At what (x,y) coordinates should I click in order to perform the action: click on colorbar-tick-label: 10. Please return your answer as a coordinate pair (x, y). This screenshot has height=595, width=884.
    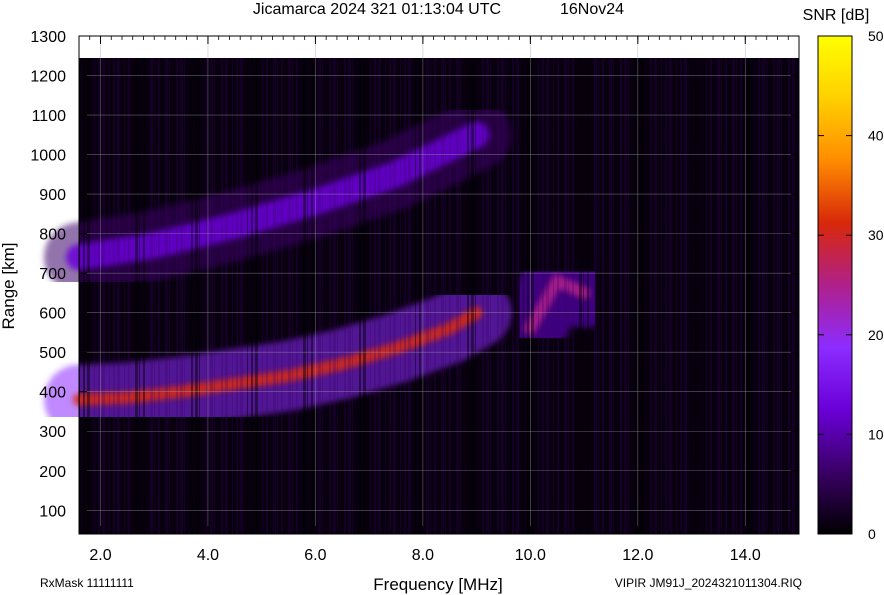
    Looking at the image, I should click on (876, 434).